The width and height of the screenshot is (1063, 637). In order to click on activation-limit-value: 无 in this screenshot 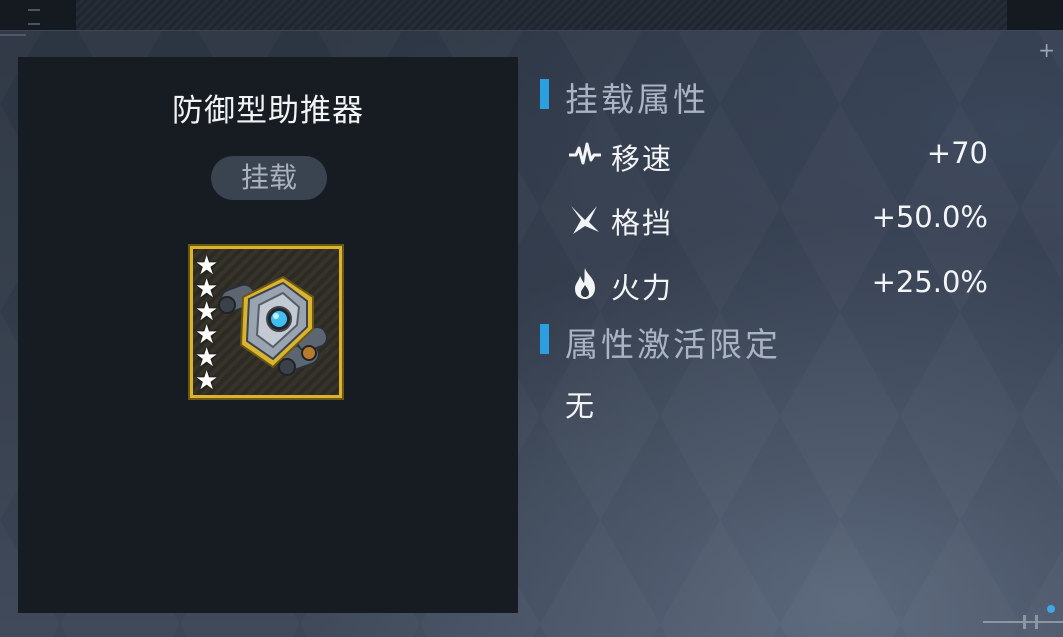, I will do `click(580, 406)`.